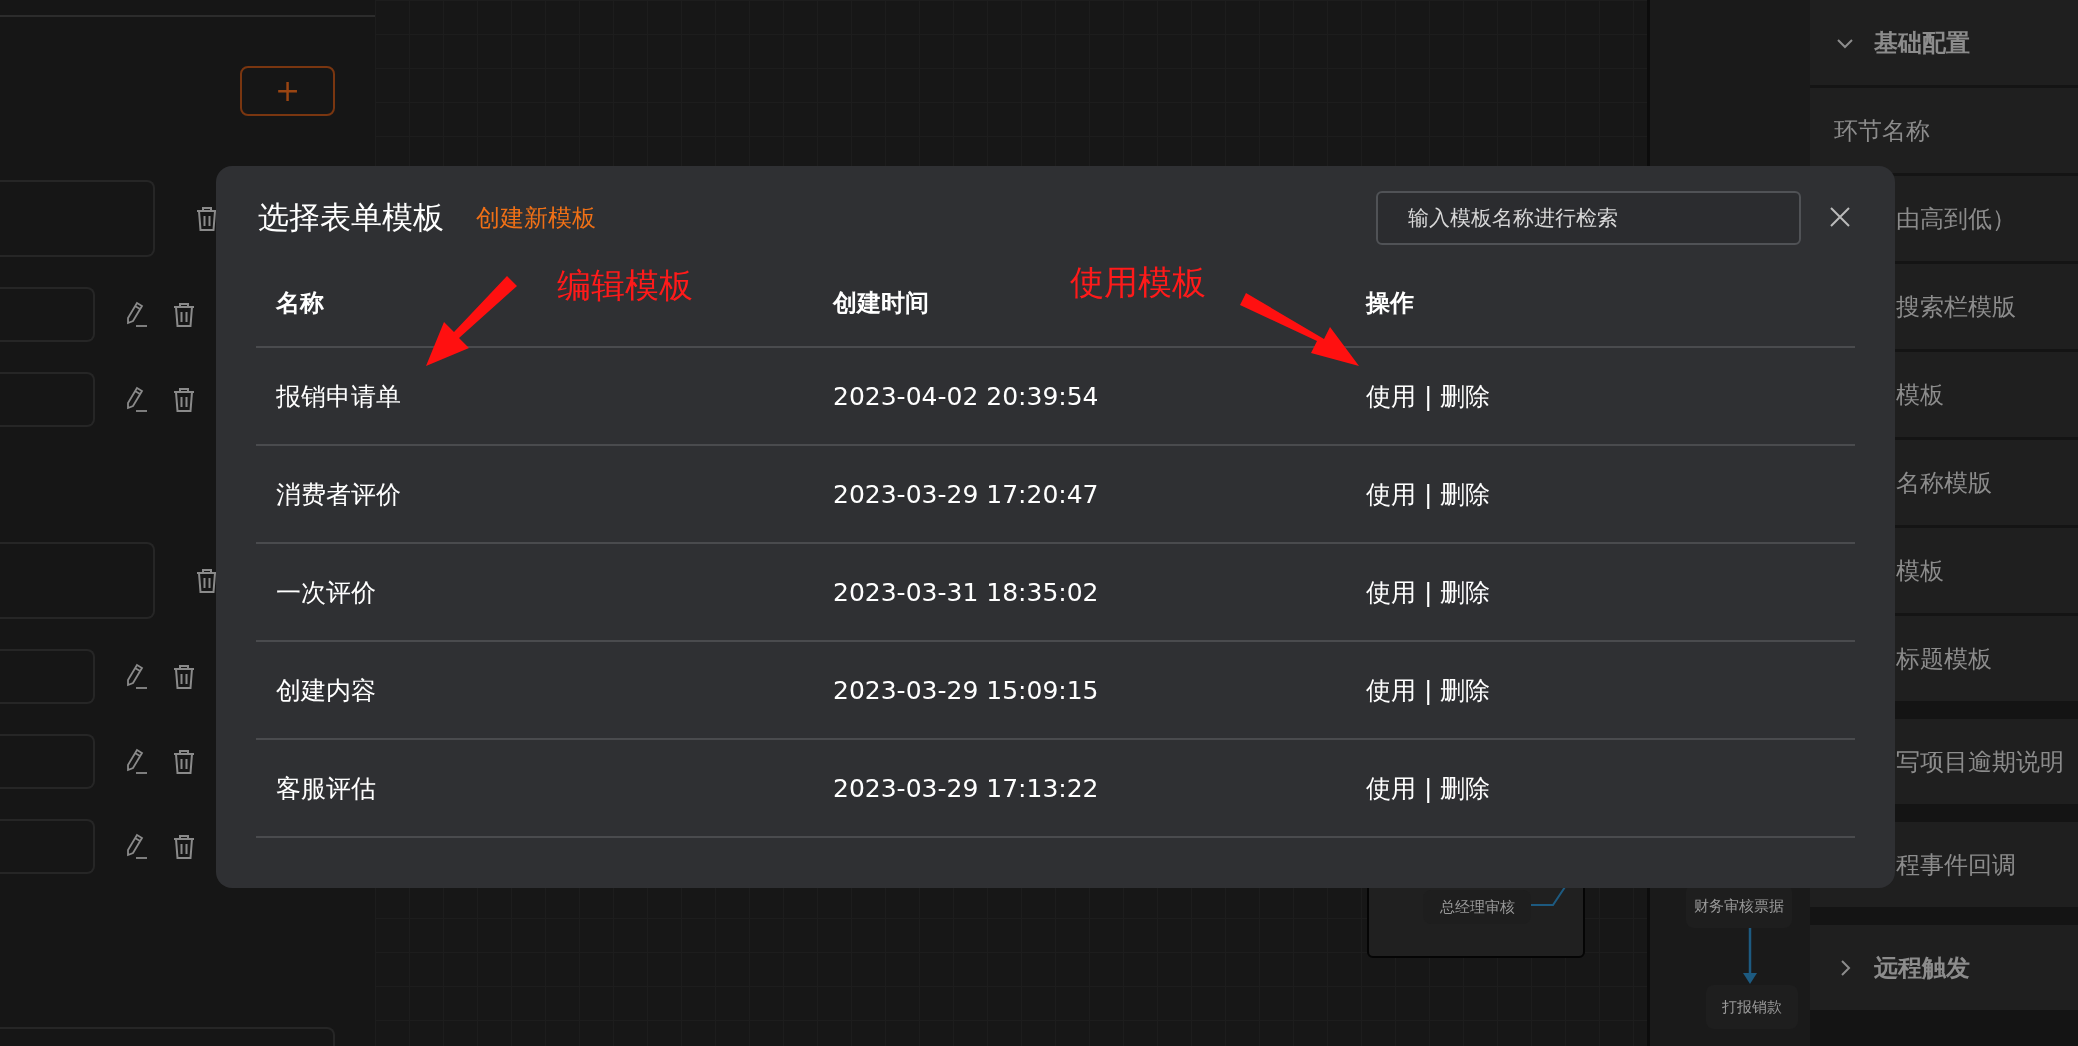  Describe the element at coordinates (351, 217) in the screenshot. I see `dialog-title: 选择表单模板` at that location.